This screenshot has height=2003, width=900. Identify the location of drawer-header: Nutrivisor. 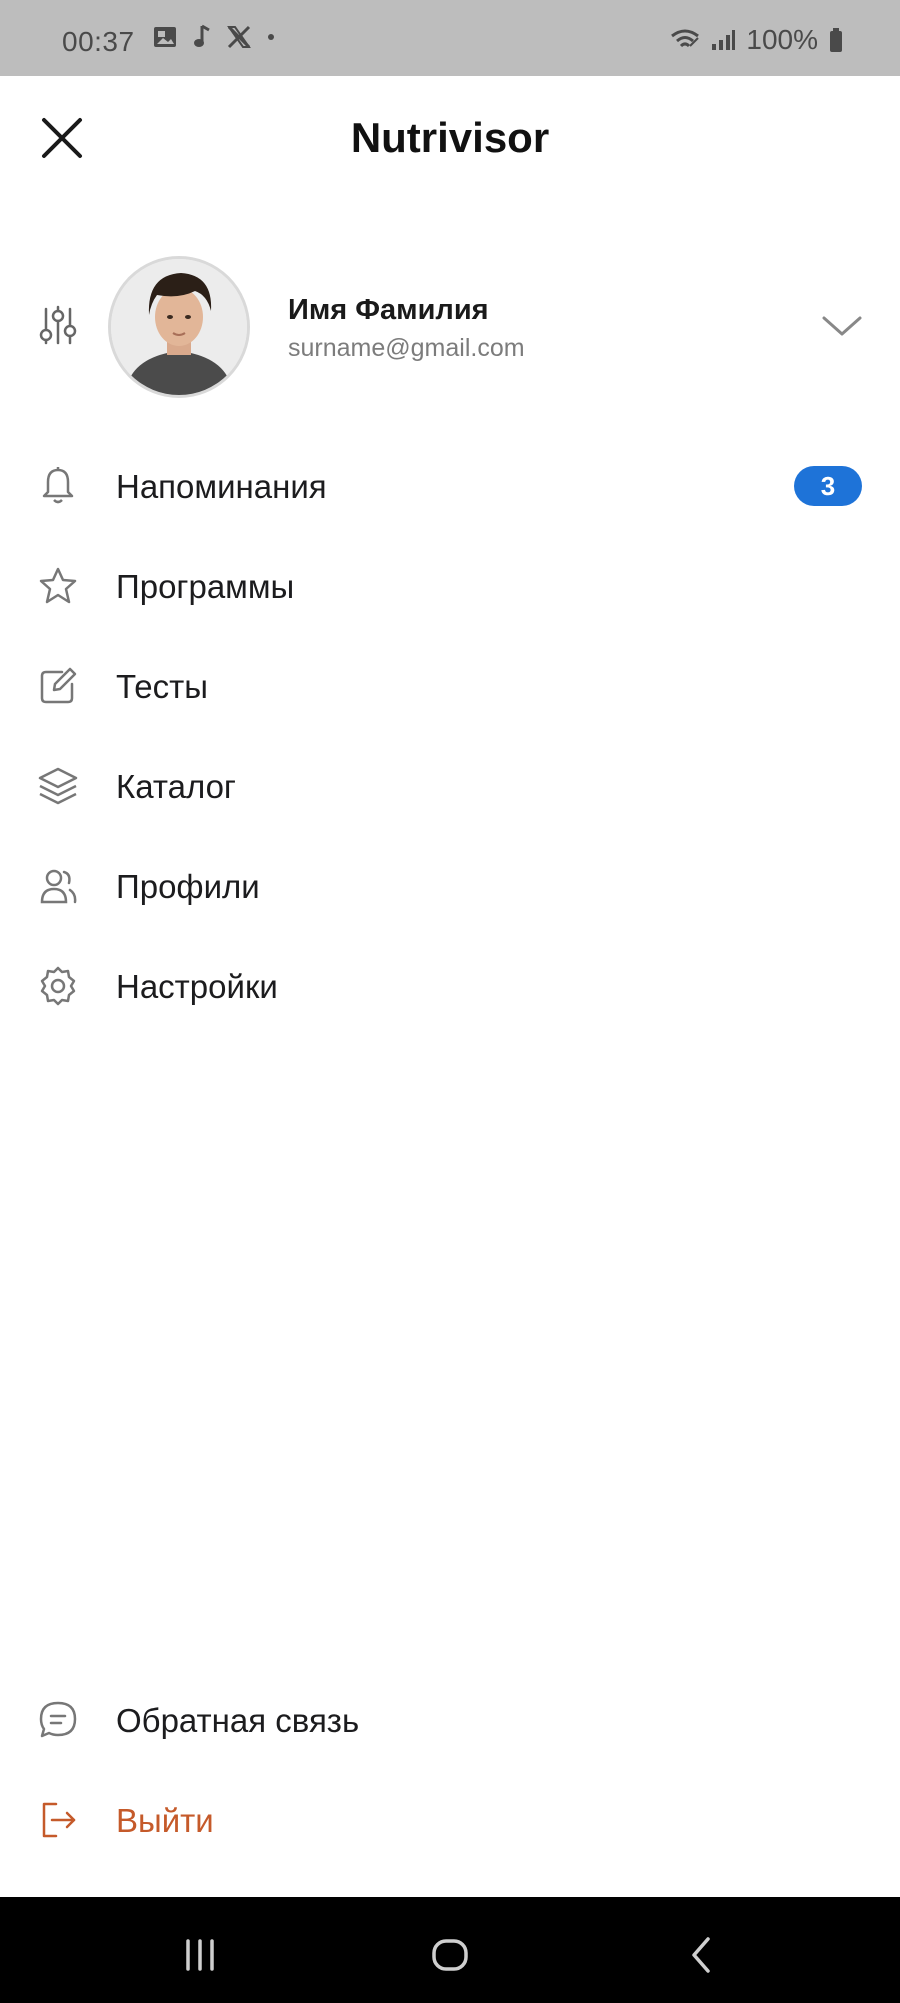
(450, 141).